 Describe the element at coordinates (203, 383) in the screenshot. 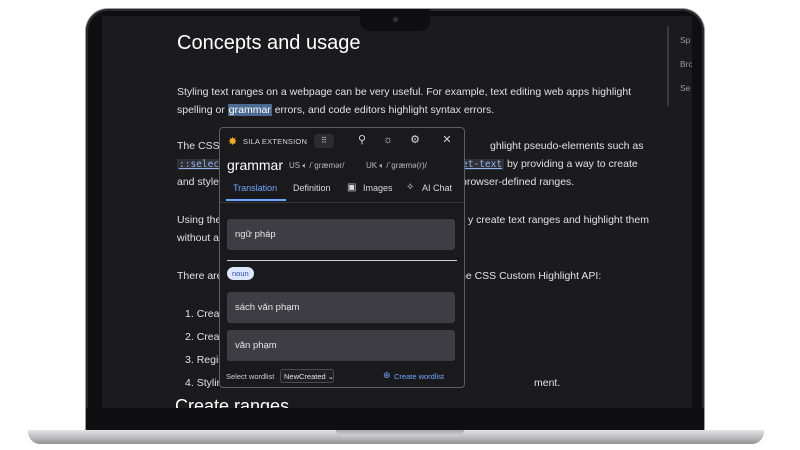

I see `list-item: 4. Stylin` at that location.